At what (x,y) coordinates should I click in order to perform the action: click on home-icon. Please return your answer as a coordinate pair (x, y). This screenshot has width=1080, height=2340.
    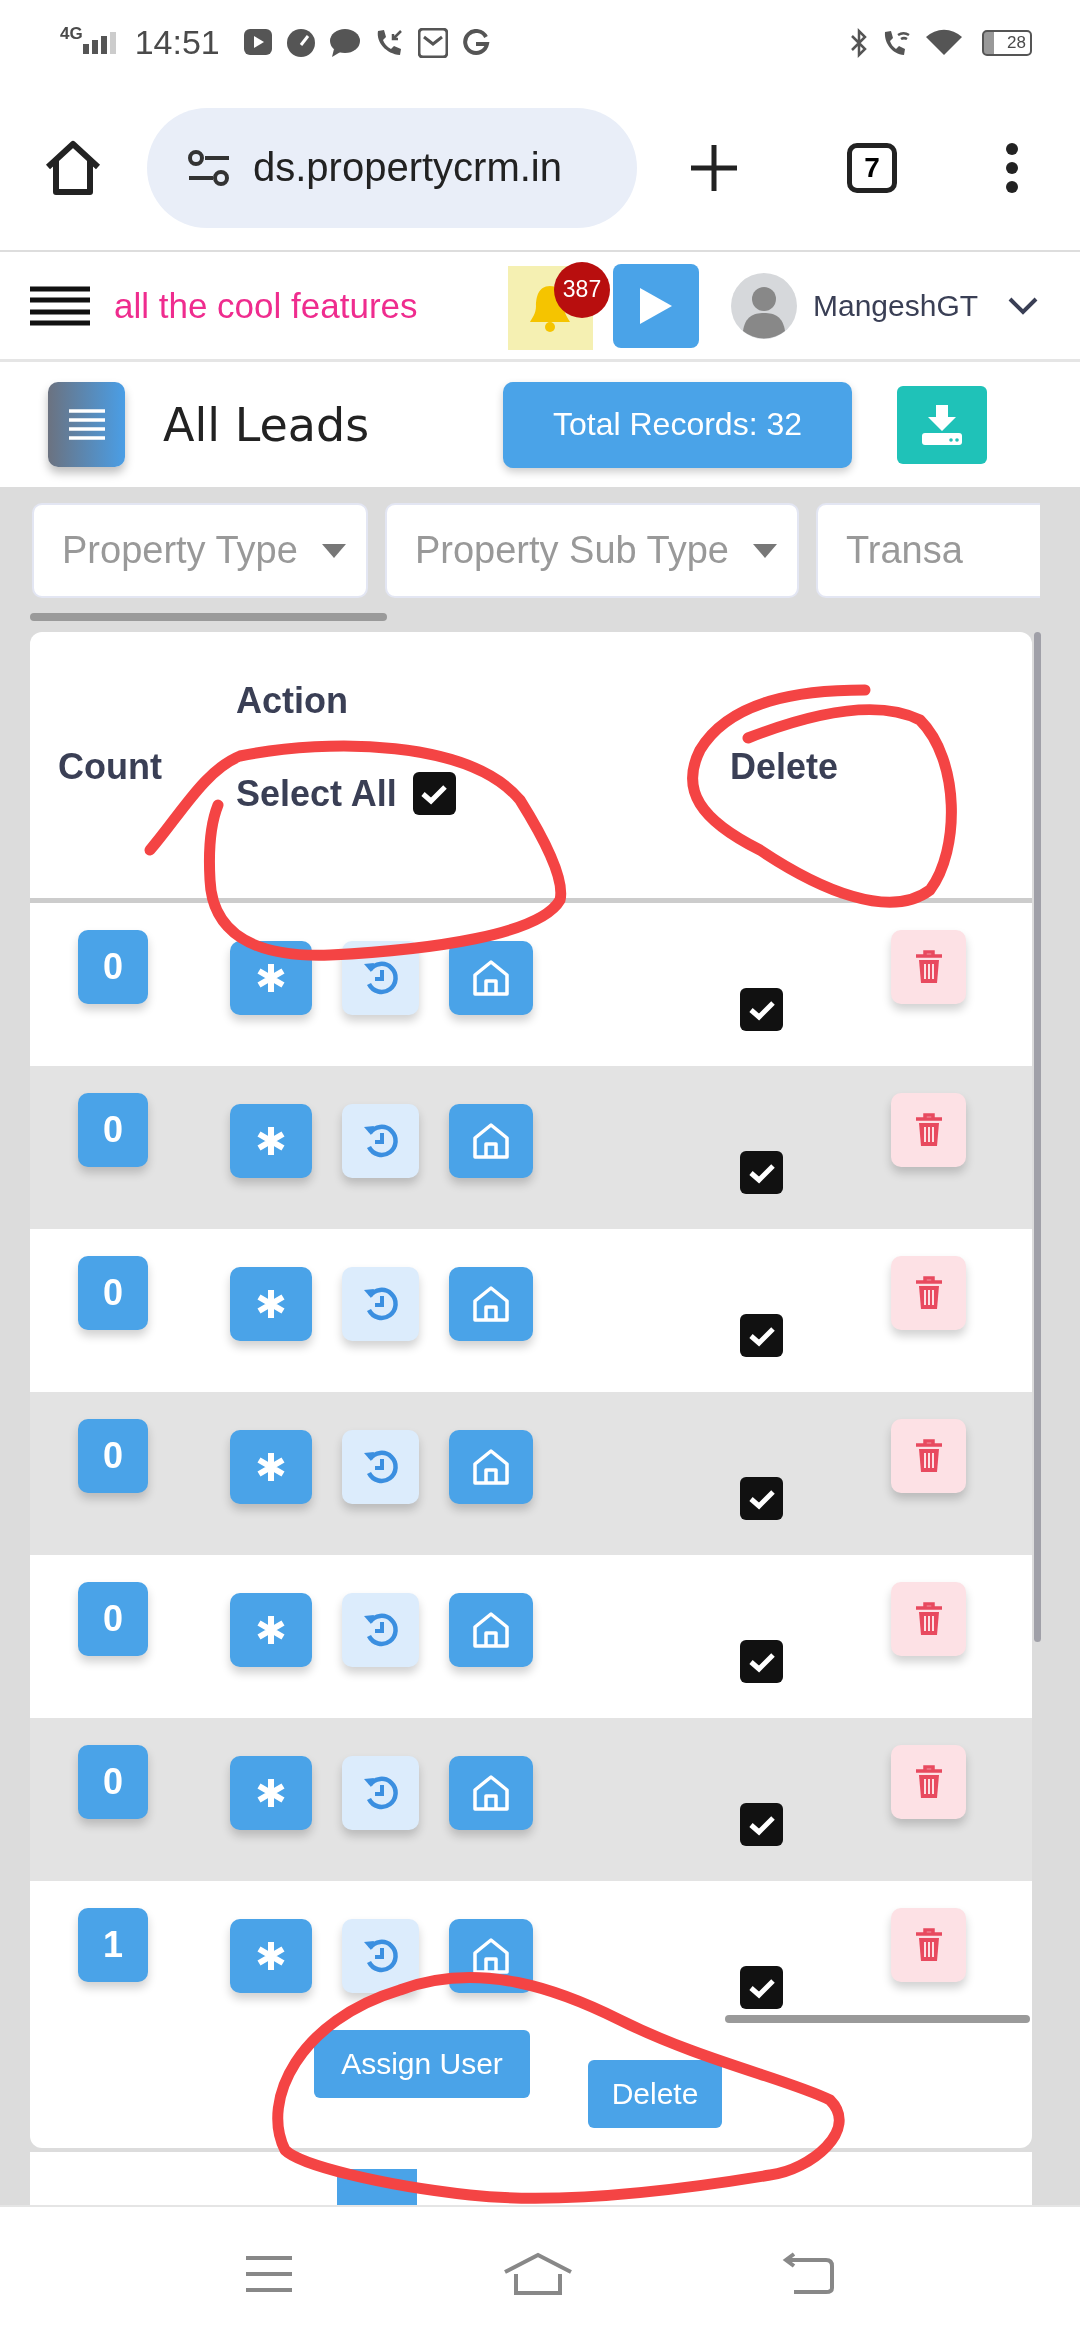
    Looking at the image, I should click on (73, 167).